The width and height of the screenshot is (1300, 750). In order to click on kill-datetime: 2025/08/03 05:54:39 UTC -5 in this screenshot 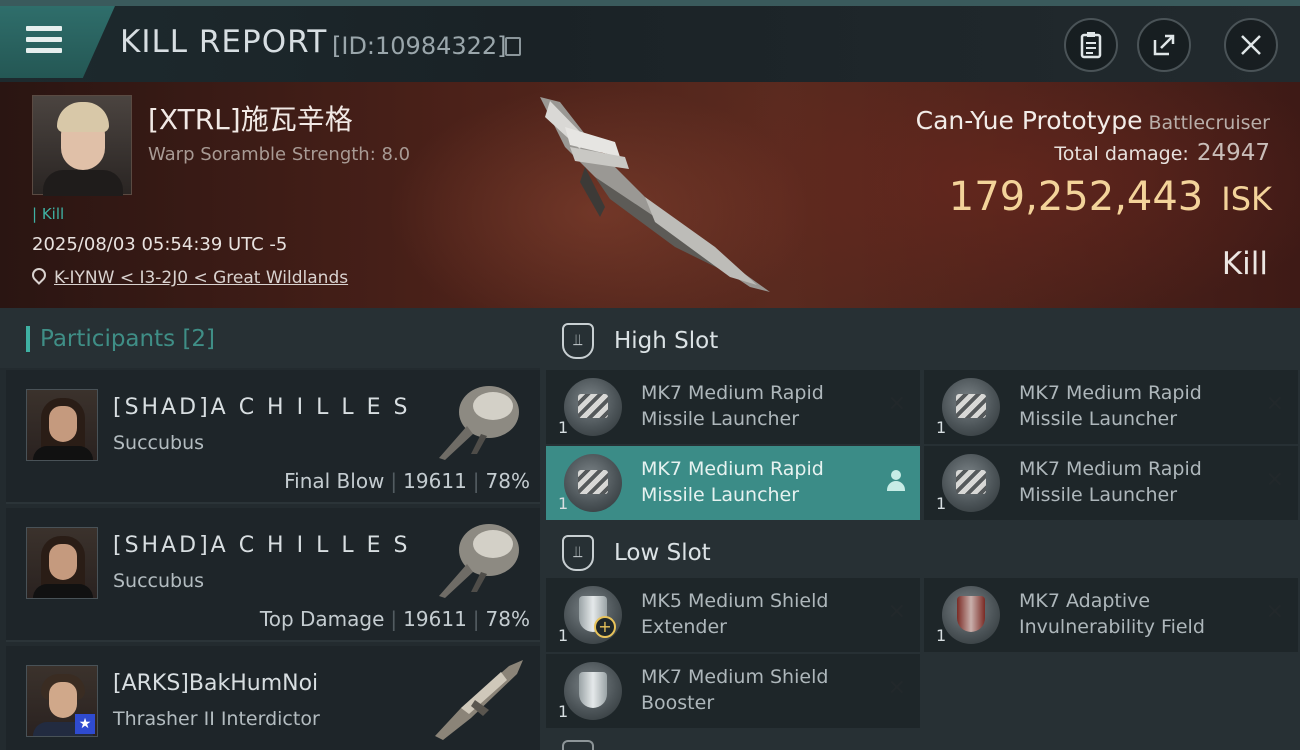, I will do `click(160, 244)`.